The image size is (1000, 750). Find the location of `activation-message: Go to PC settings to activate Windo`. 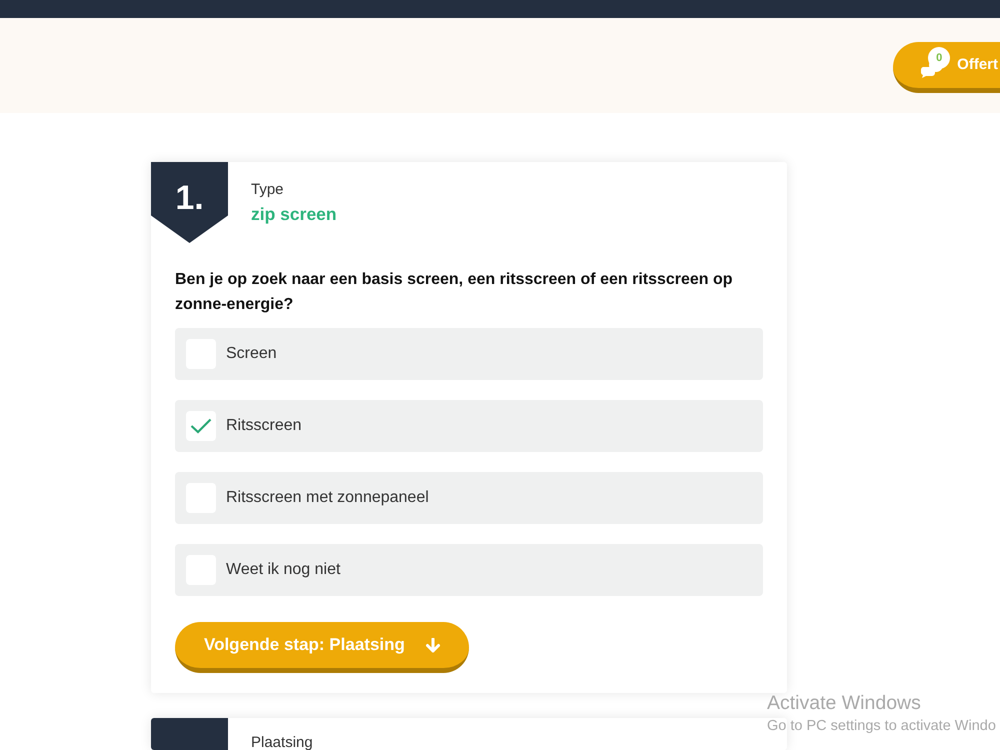

activation-message: Go to PC settings to activate Windo is located at coordinates (881, 726).